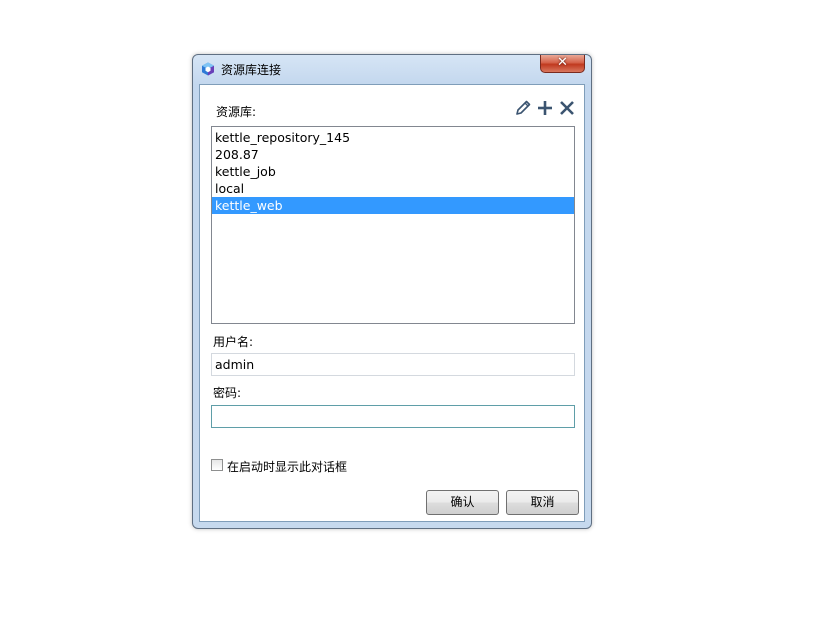 This screenshot has height=632, width=828. Describe the element at coordinates (217, 465) in the screenshot. I see `show-on-startup-checkbox` at that location.